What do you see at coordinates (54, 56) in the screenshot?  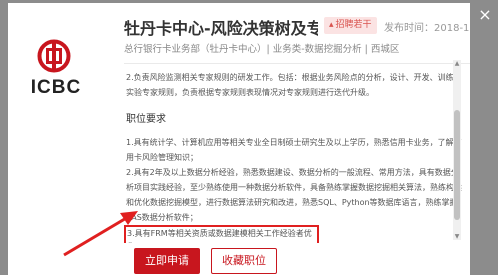 I see `icbc-logo-mark-icon` at bounding box center [54, 56].